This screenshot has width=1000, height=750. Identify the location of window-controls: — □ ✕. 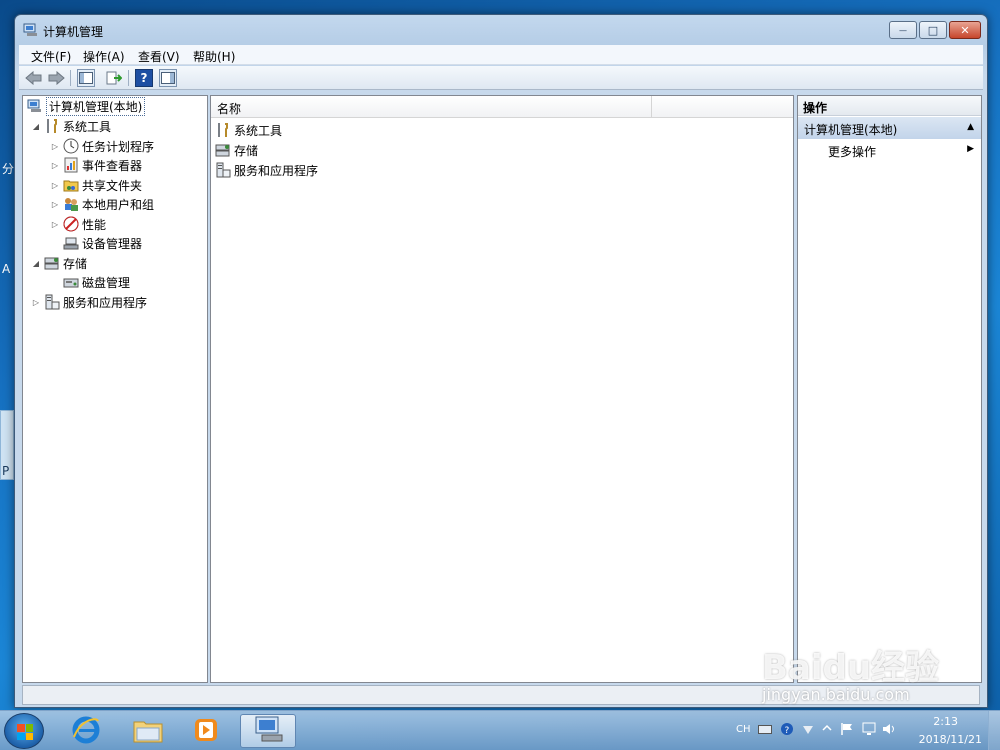
(935, 30).